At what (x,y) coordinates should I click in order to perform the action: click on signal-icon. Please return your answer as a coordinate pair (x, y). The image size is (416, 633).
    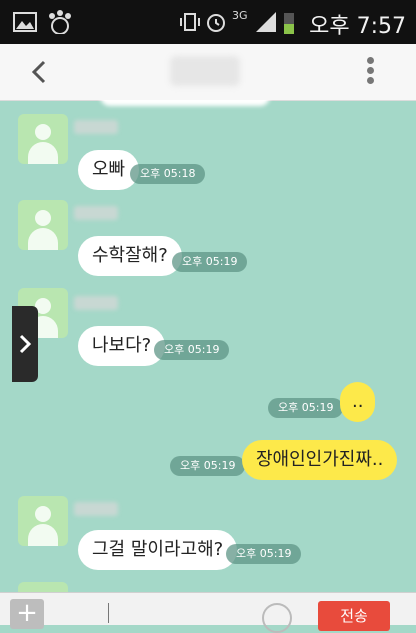
    Looking at the image, I should click on (266, 22).